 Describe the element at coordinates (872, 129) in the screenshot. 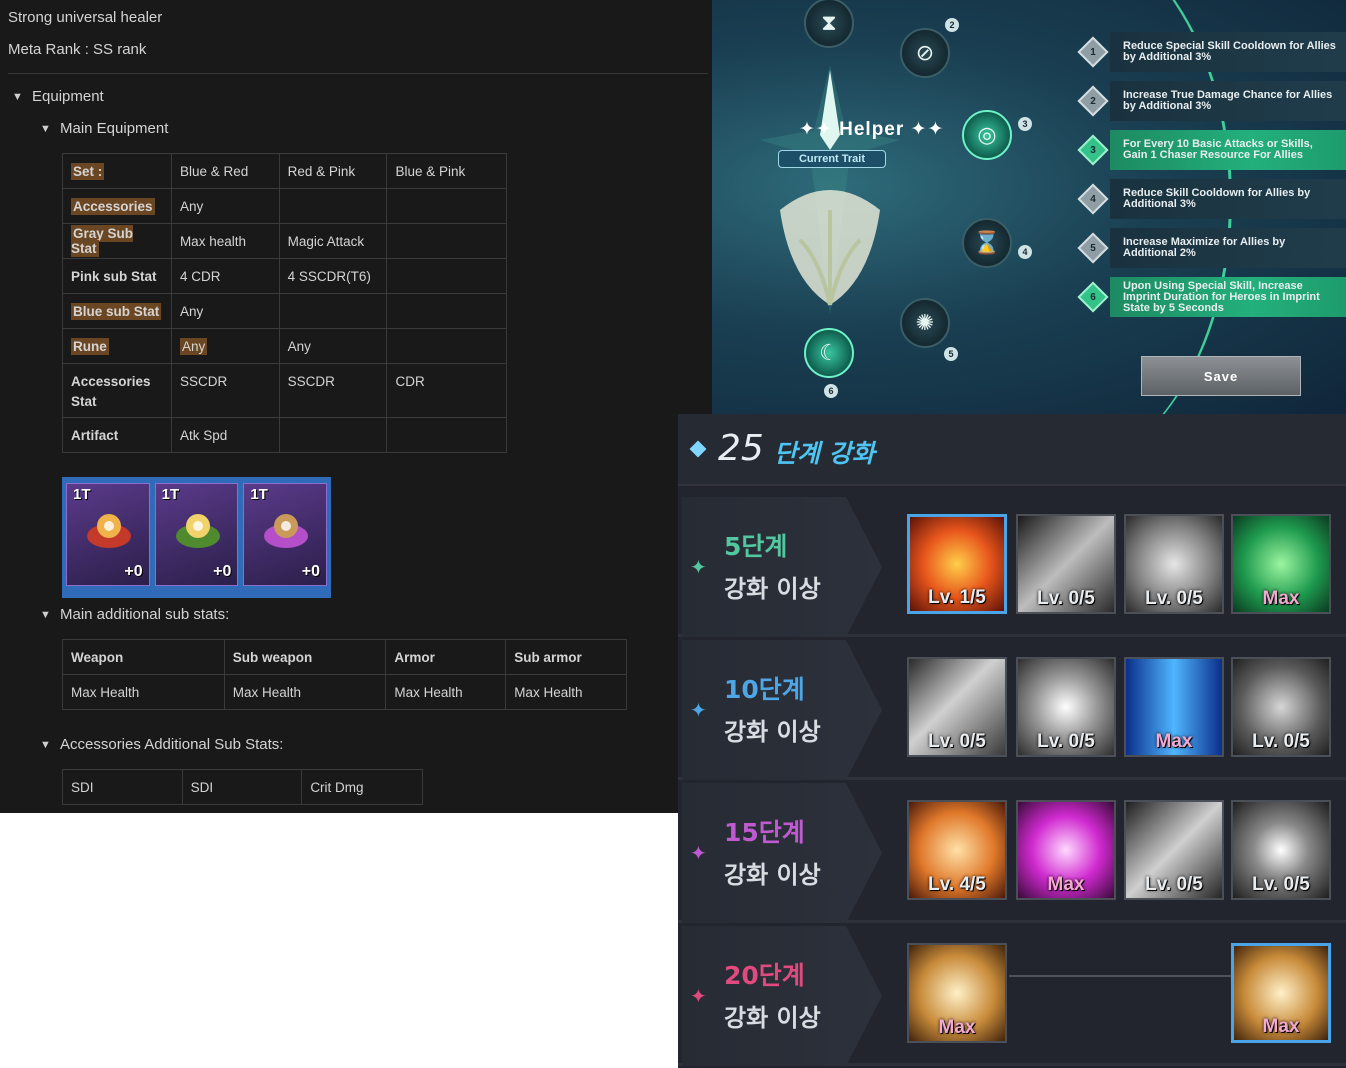

I see `trait-title: ✦✦ Helper ✦✦` at that location.